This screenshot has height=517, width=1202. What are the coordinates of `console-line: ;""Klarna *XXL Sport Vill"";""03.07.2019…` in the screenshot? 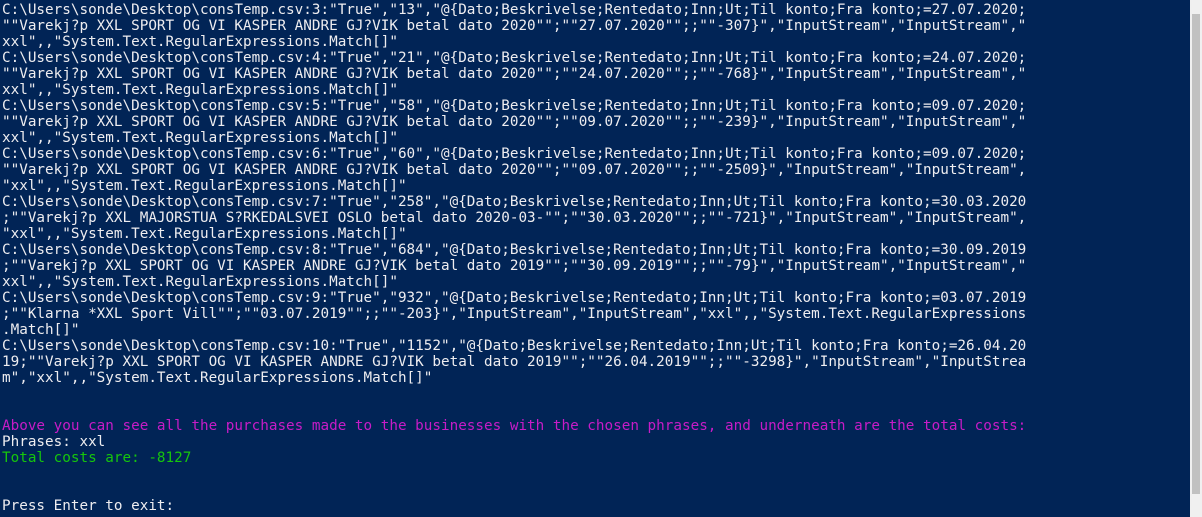 It's located at (514, 314).